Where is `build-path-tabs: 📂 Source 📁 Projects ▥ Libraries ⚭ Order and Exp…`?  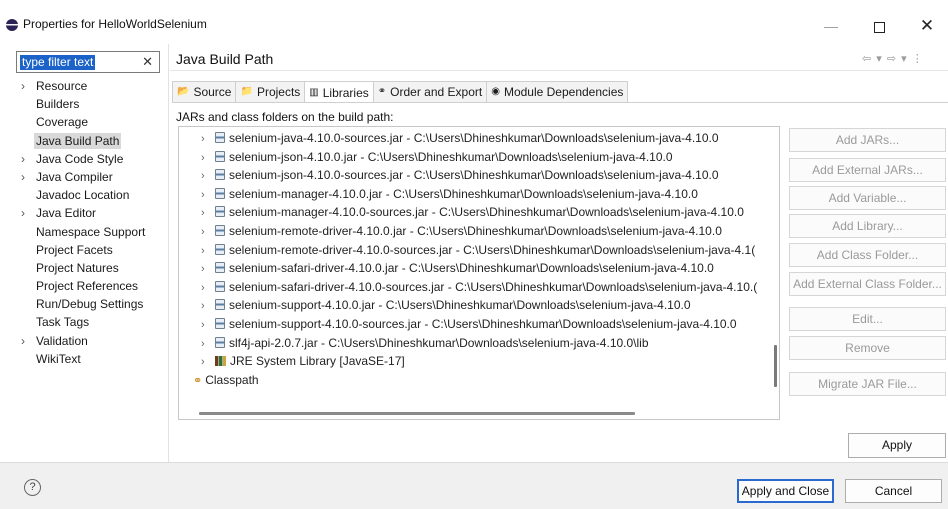
build-path-tabs: 📂 Source 📁 Projects ▥ Libraries ⚭ Order and Exp… is located at coordinates (400, 92).